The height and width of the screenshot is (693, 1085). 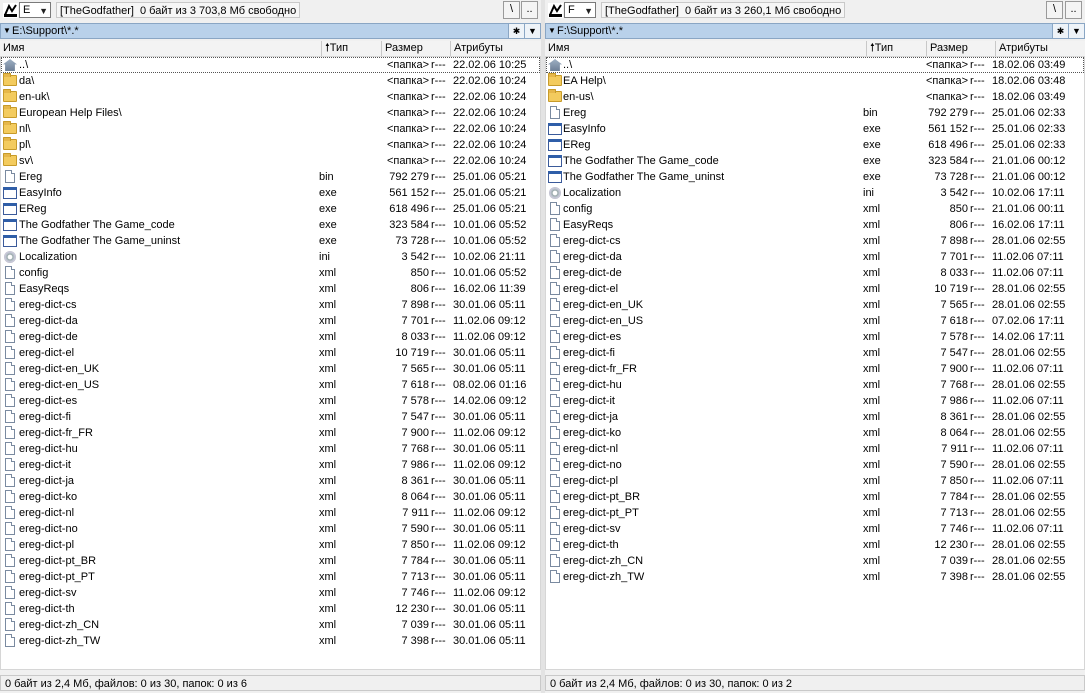 What do you see at coordinates (415, 417) in the screenshot?
I see `file-size: 7 547` at bounding box center [415, 417].